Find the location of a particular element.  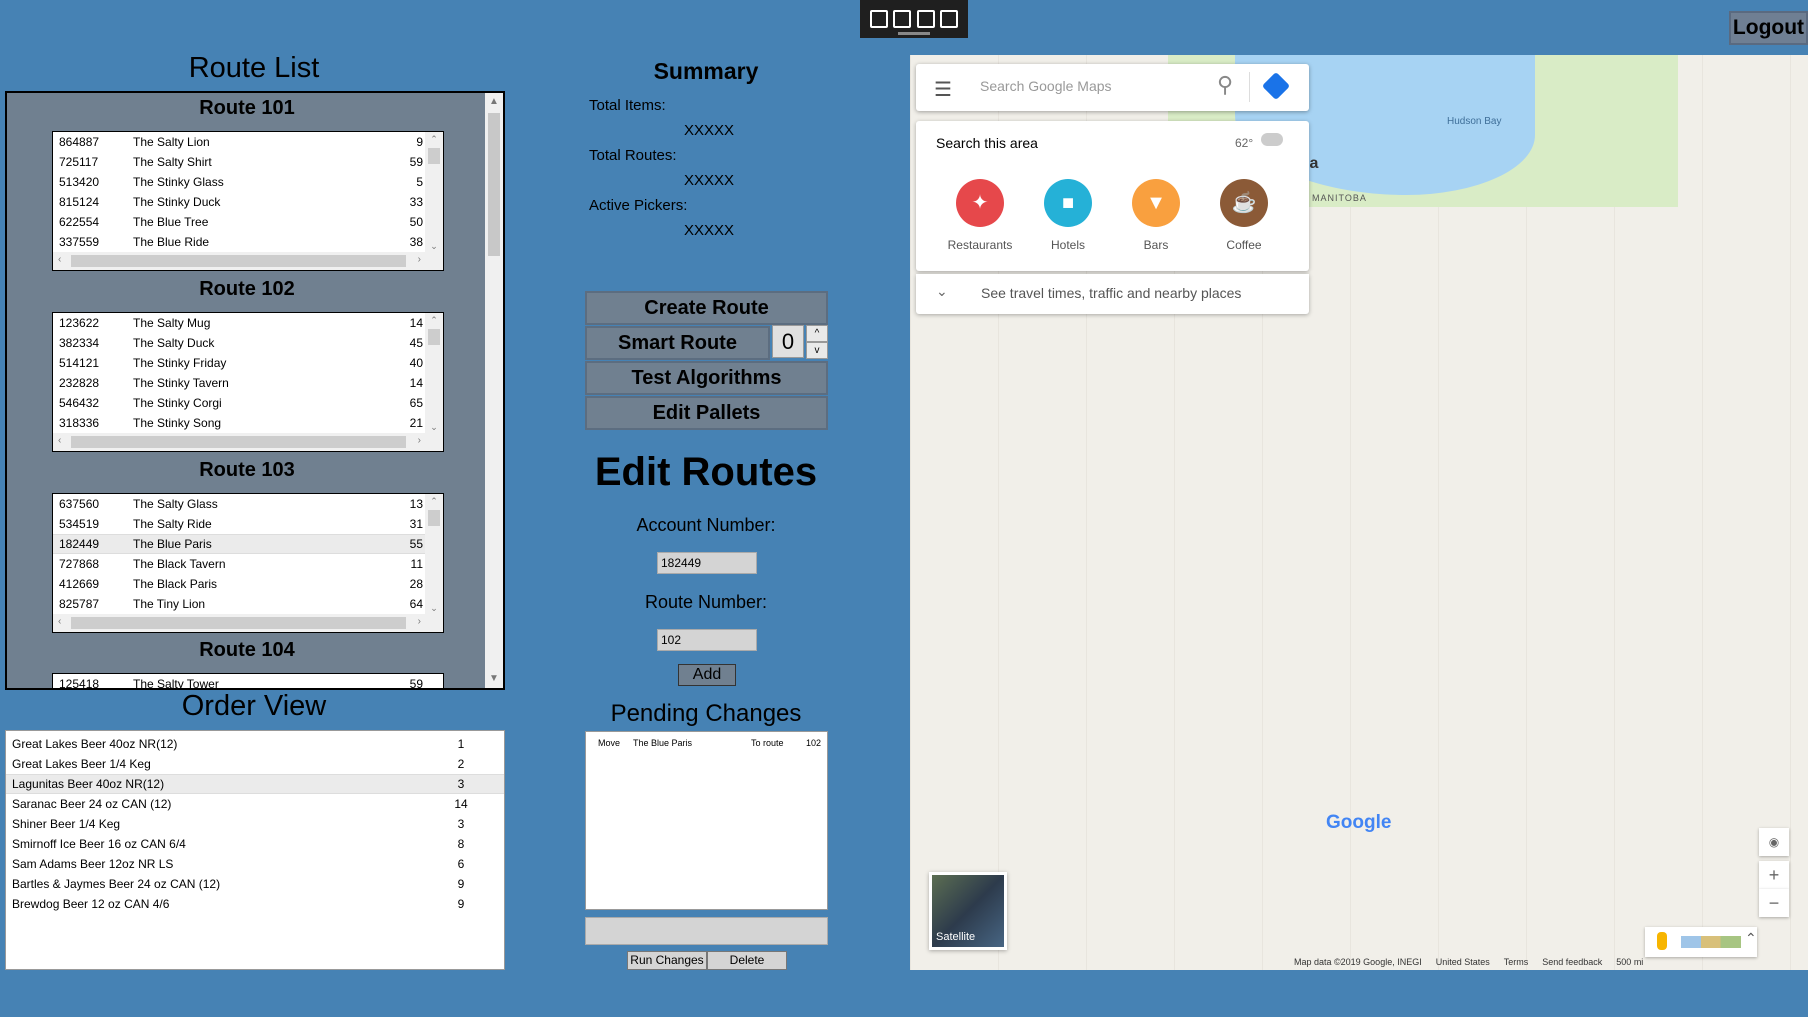

route-row: 727868 The Black Tavern 11 is located at coordinates (248, 564).